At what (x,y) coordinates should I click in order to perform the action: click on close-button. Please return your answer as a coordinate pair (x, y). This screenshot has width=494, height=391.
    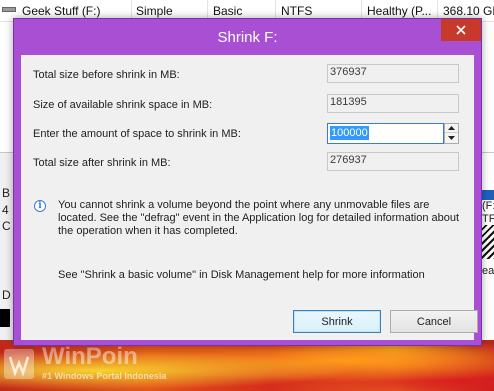
    Looking at the image, I should click on (461, 30).